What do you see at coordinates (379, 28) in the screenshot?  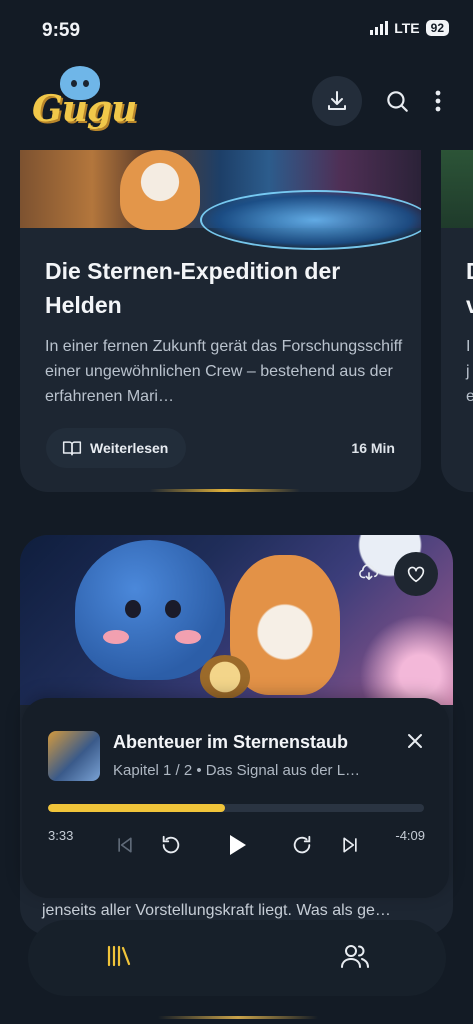 I see `signal-icon` at bounding box center [379, 28].